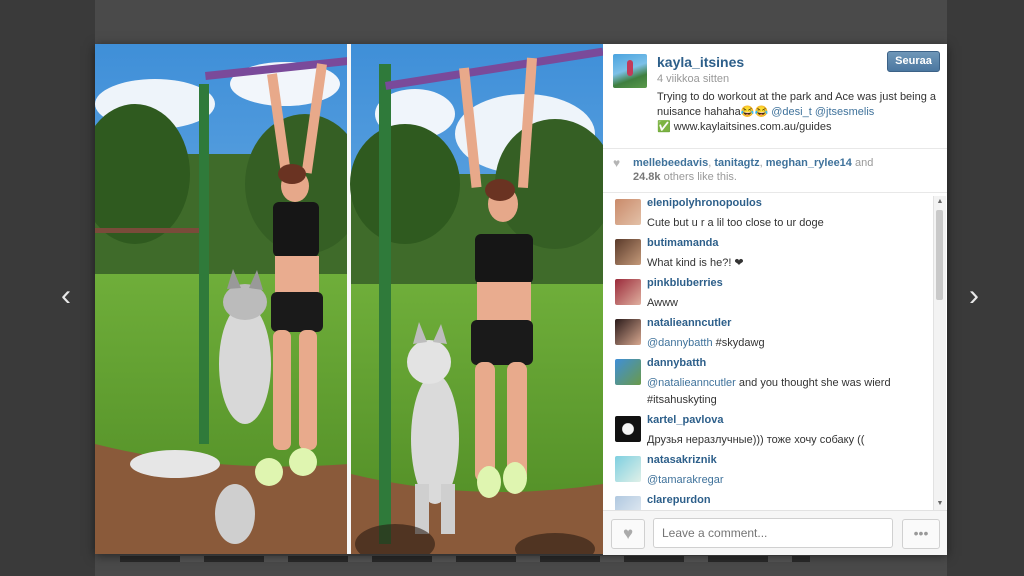 The height and width of the screenshot is (576, 1024). I want to click on post-timestamp: 4 viikkoa sitten, so click(693, 79).